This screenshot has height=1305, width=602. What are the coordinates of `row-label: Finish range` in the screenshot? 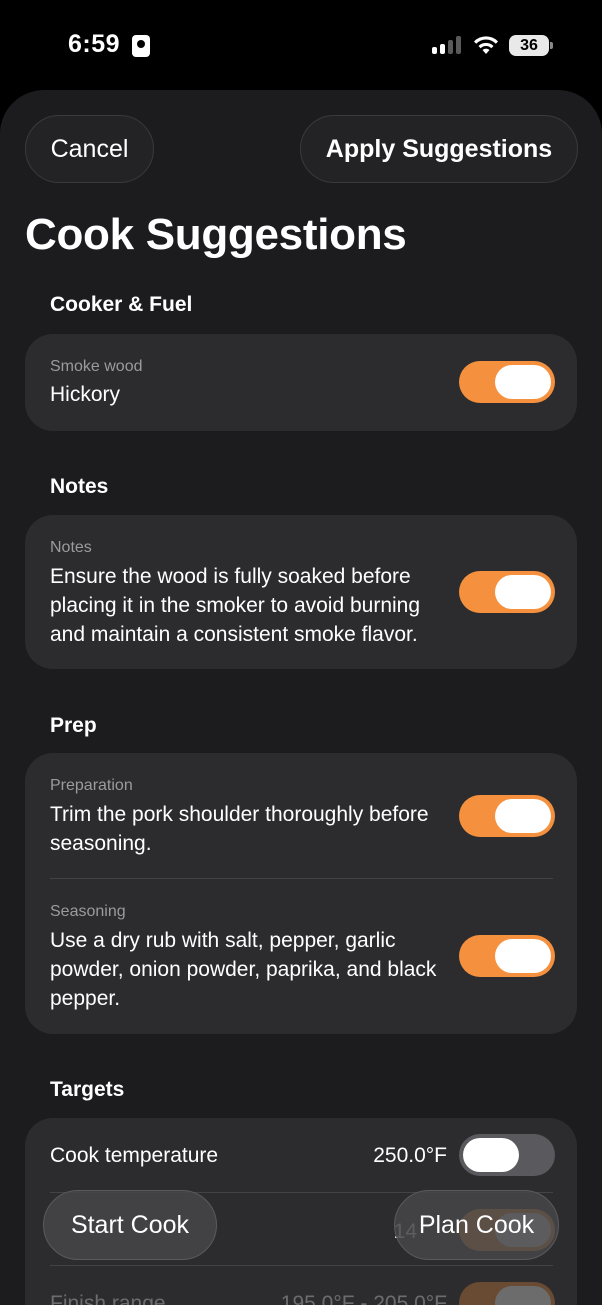 It's located at (108, 1298).